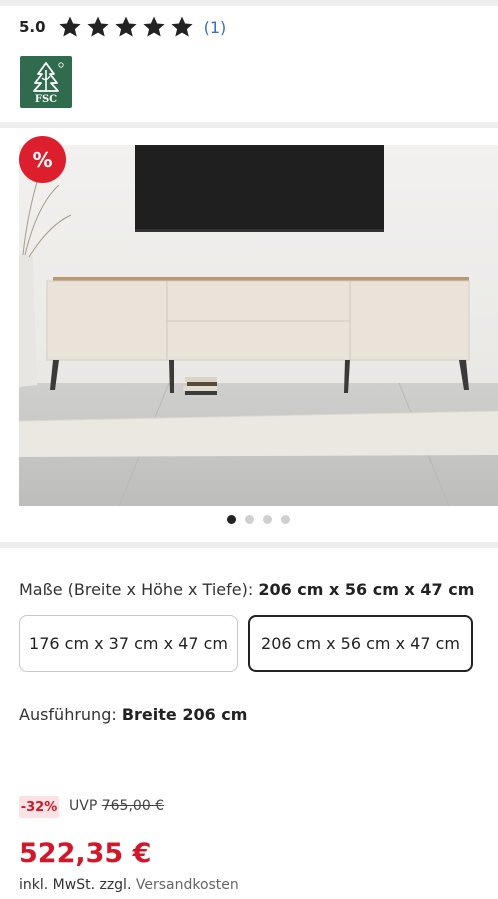  I want to click on review-count-link: (1), so click(215, 27).